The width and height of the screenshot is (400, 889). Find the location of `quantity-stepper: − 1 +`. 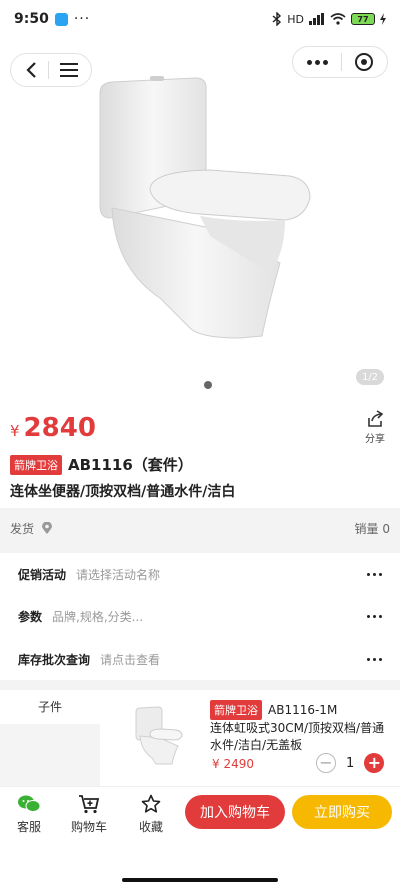

quantity-stepper: − 1 + is located at coordinates (350, 763).